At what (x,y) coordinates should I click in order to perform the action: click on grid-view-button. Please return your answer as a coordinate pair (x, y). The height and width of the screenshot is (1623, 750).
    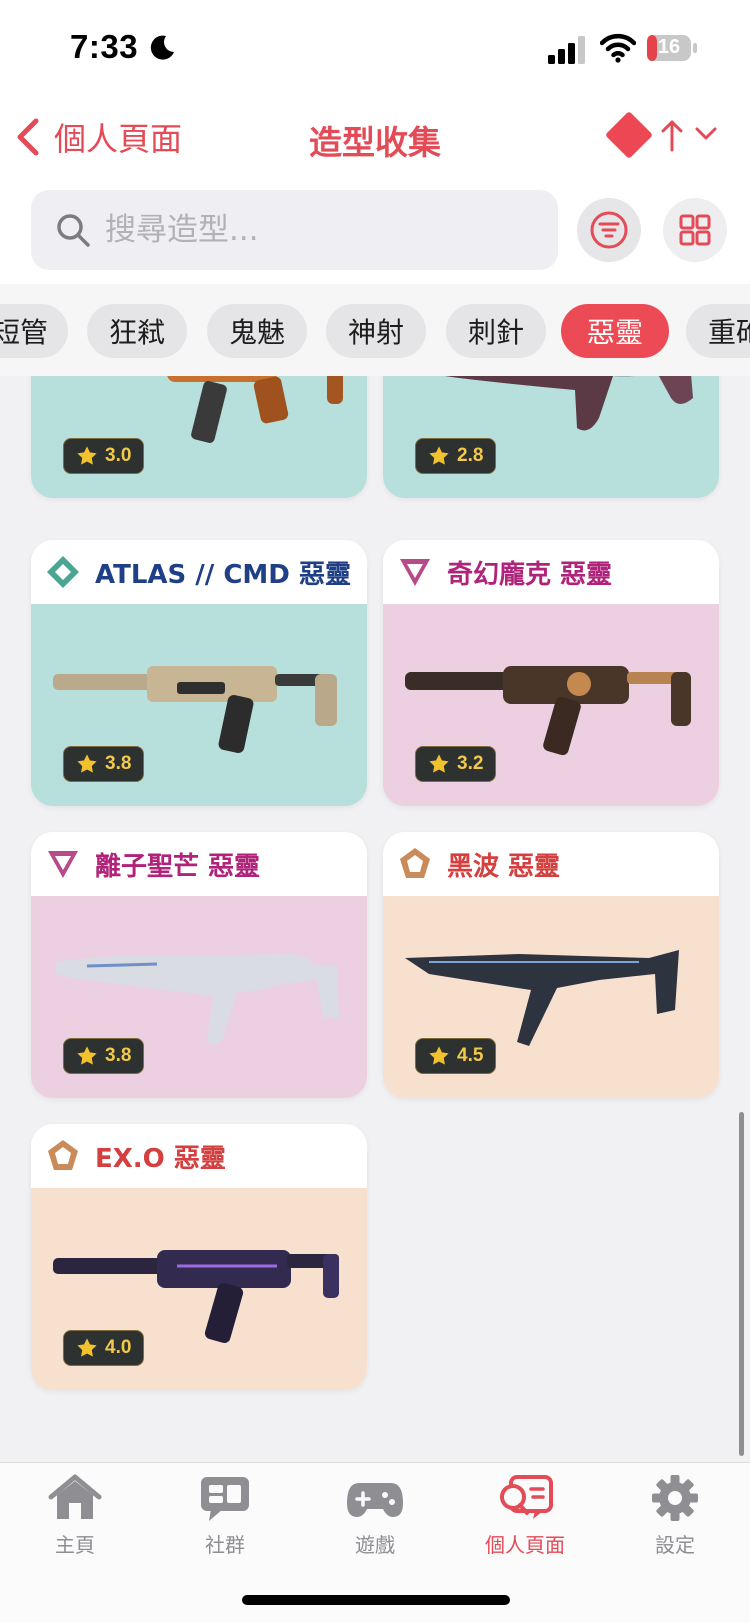
    Looking at the image, I should click on (695, 230).